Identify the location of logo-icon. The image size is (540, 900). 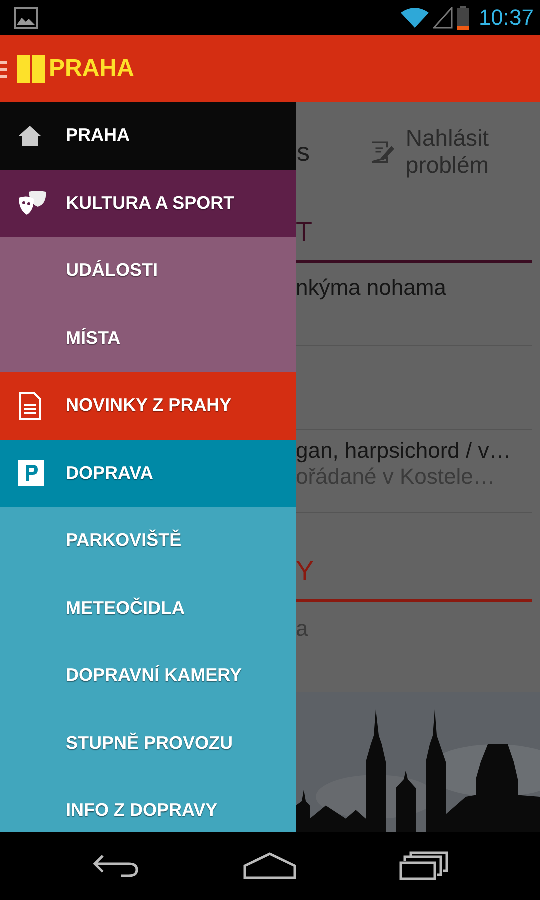
(31, 68).